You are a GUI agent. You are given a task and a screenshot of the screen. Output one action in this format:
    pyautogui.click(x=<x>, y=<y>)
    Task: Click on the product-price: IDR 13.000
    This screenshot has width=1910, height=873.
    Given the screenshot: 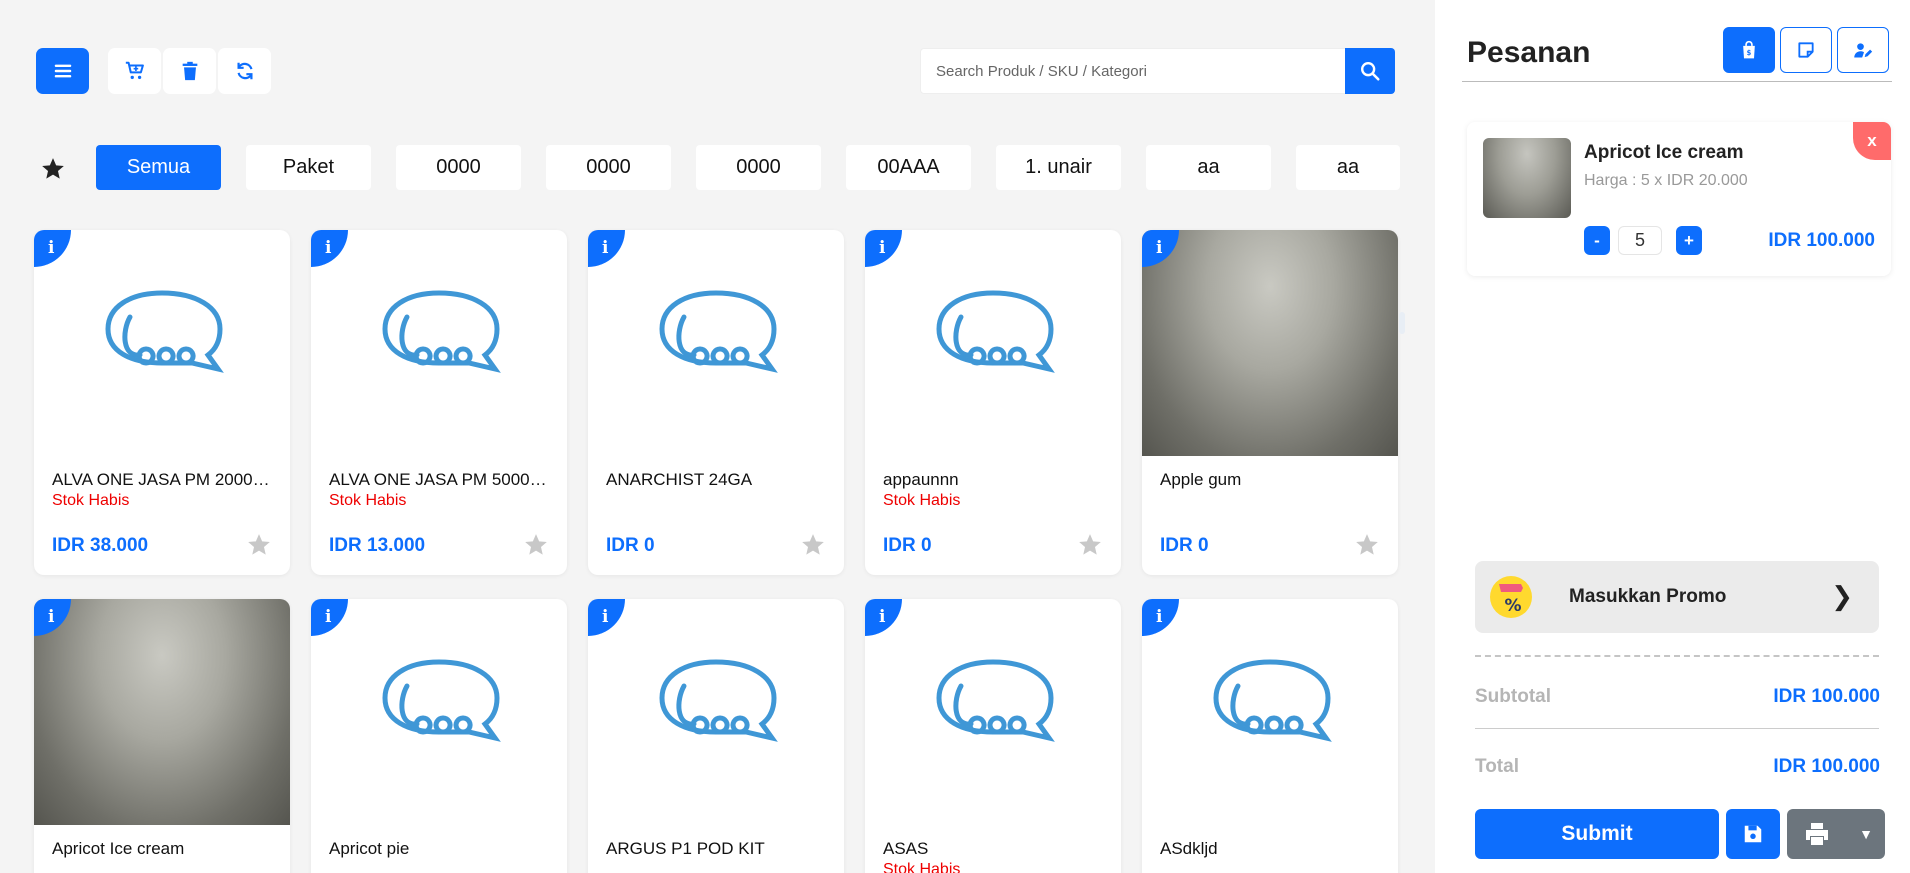 What is the action you would take?
    pyautogui.click(x=377, y=545)
    